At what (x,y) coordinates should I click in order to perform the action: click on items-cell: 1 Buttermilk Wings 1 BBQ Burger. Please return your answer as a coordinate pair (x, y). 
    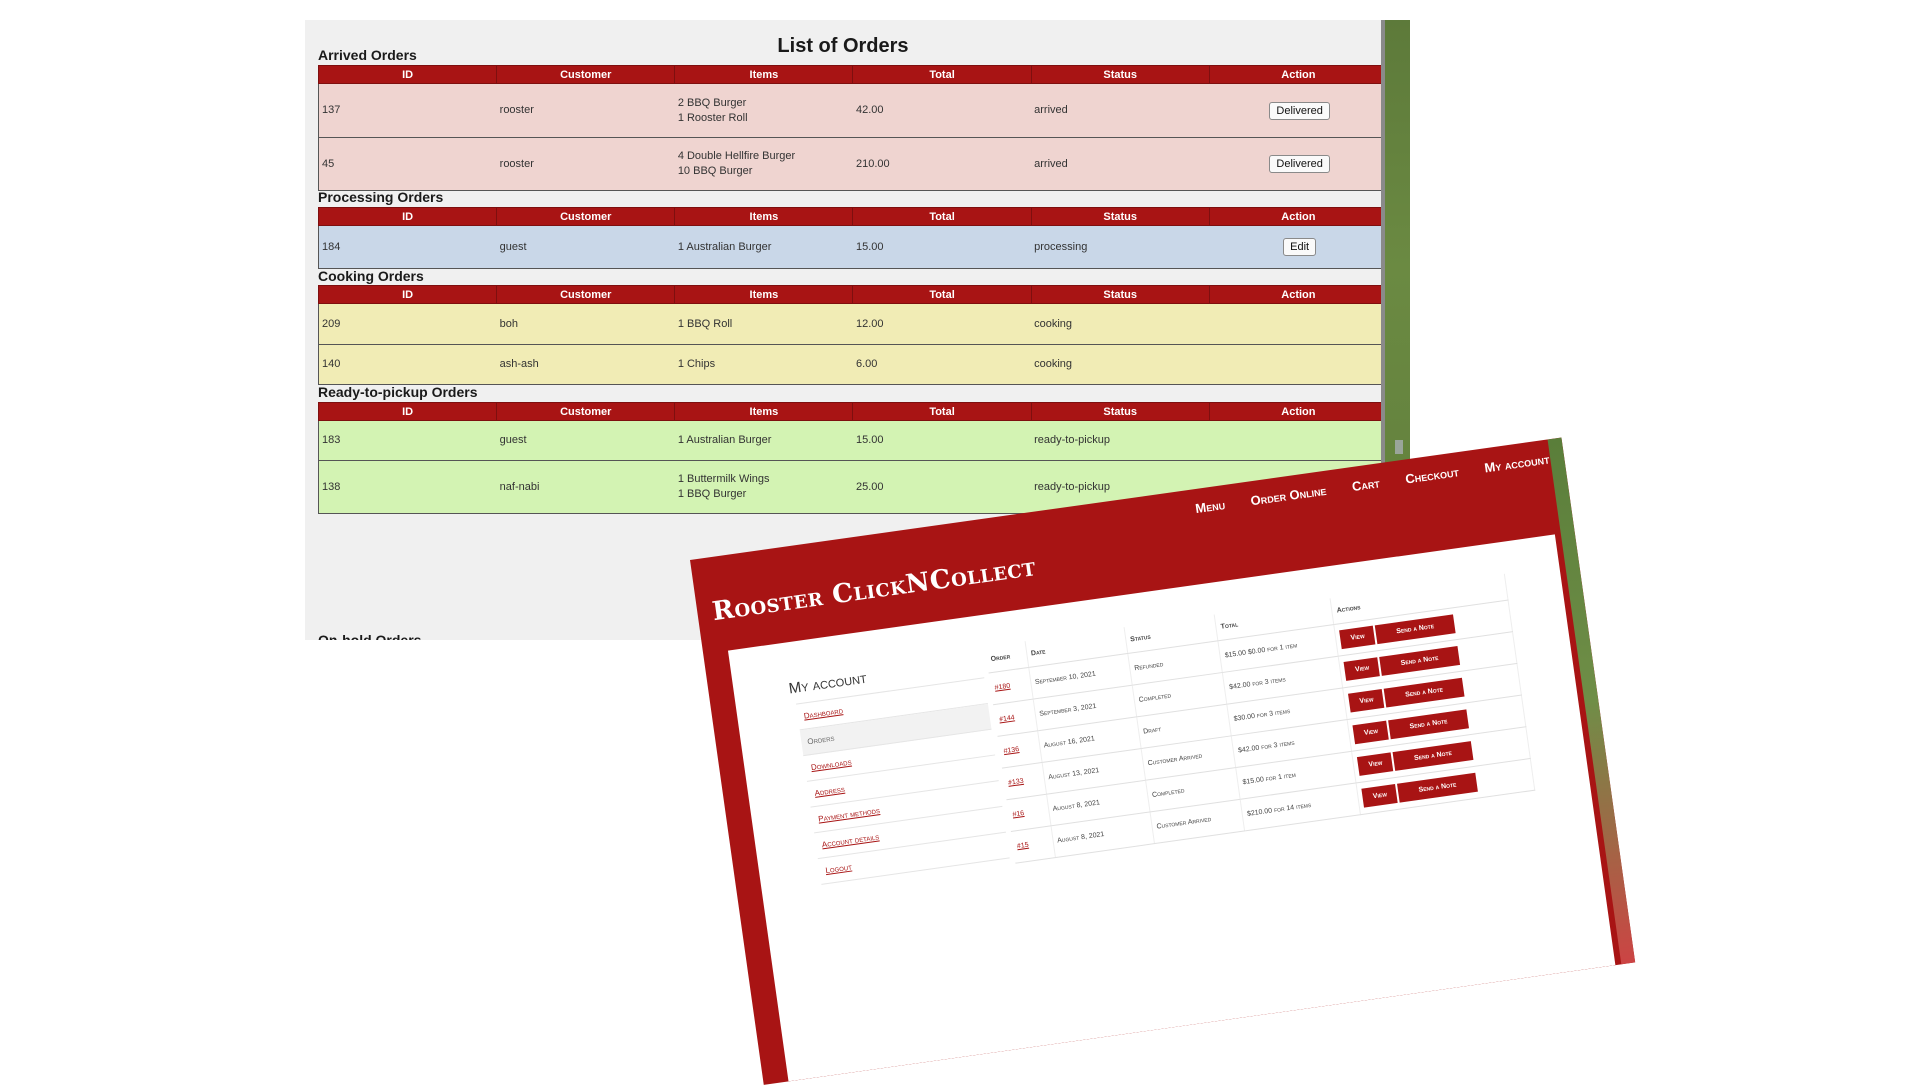
    Looking at the image, I should click on (763, 487).